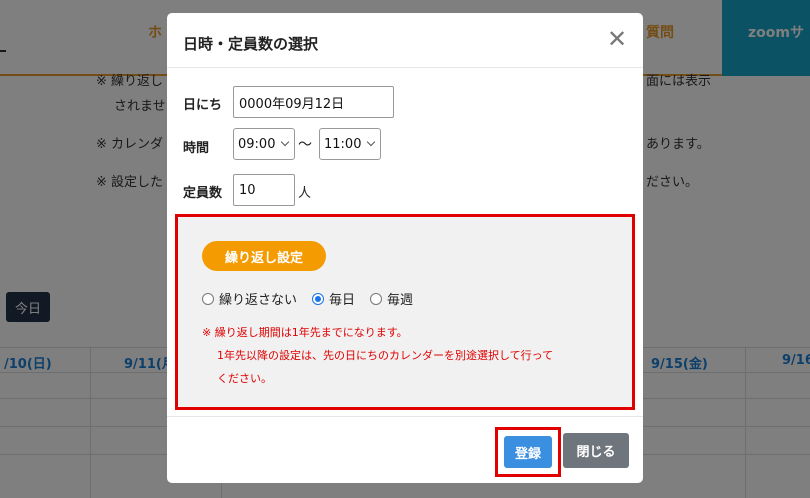 This screenshot has width=810, height=498. I want to click on repeat-note-line-1: ※ 繰り返し期間は1年先までになります。, so click(305, 332).